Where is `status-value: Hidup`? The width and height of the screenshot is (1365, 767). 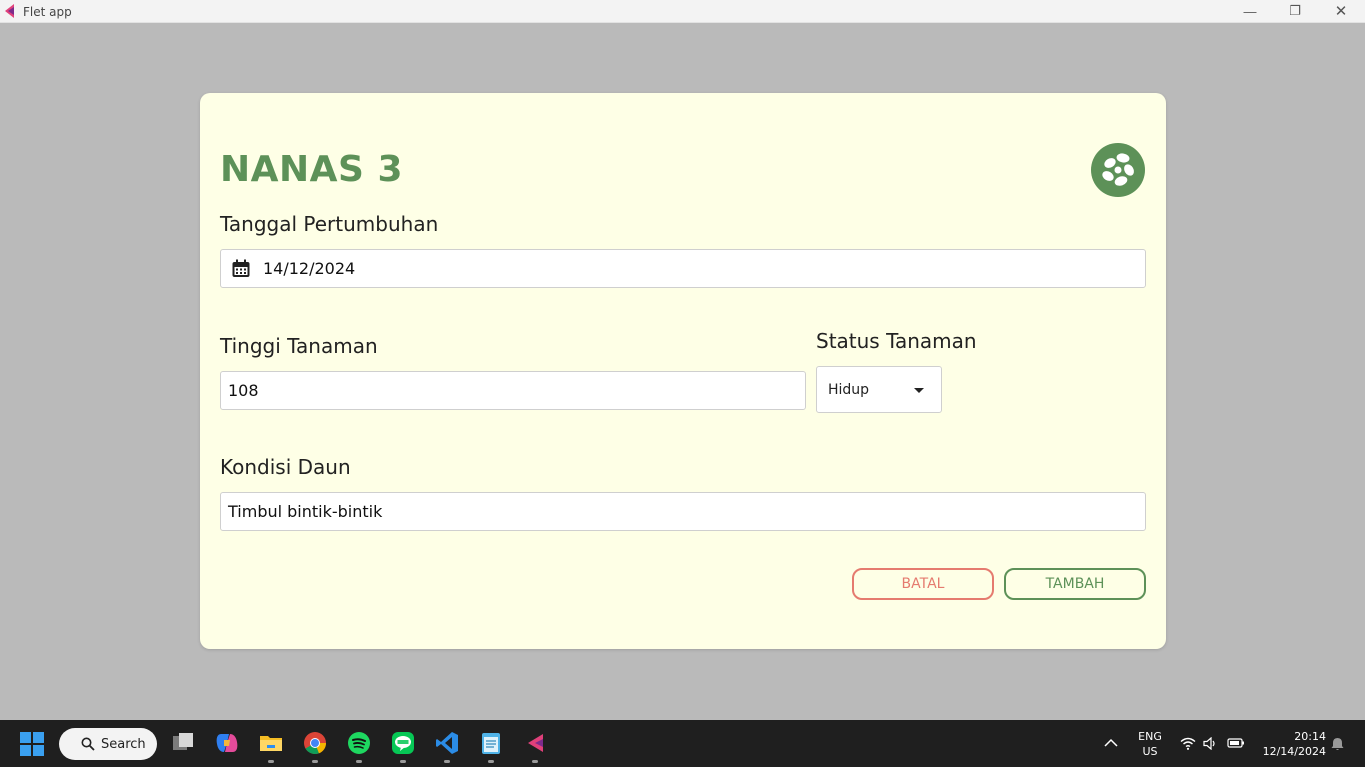 status-value: Hidup is located at coordinates (849, 389).